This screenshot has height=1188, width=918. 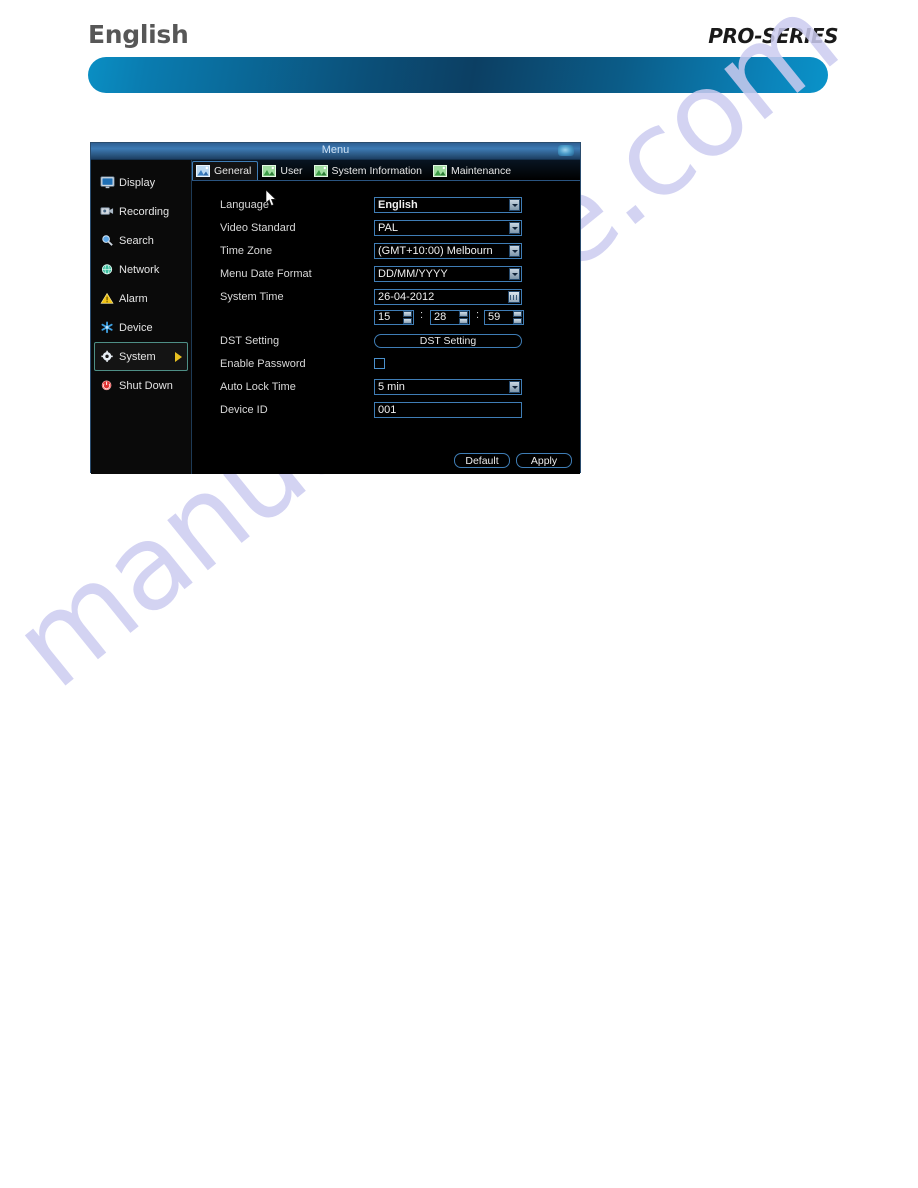 What do you see at coordinates (258, 227) in the screenshot?
I see `video-standard-label: Video Standard` at bounding box center [258, 227].